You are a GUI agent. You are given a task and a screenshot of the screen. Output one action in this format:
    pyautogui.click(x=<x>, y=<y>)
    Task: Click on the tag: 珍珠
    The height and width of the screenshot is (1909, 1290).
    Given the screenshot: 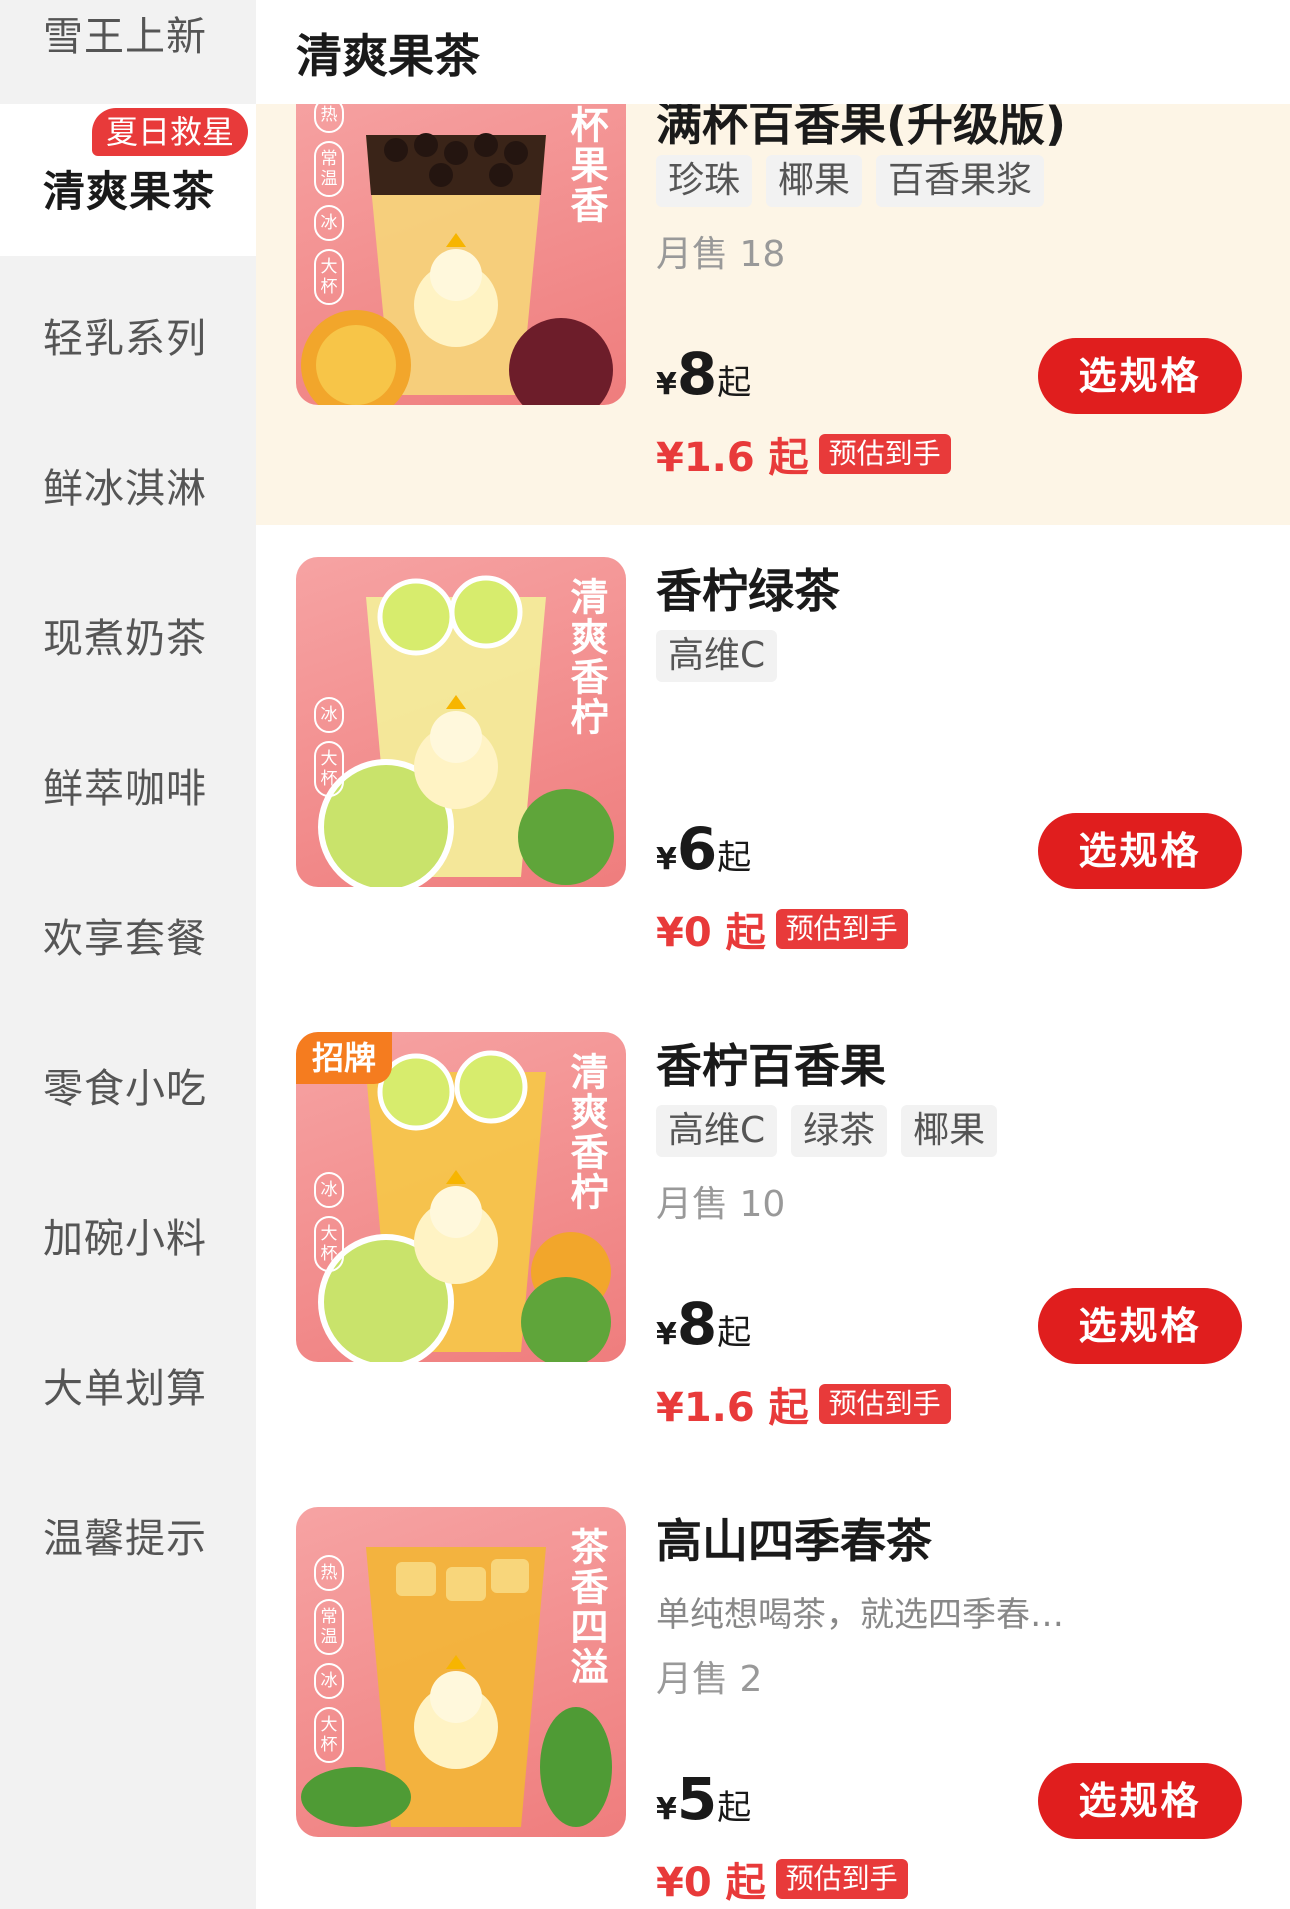 What is the action you would take?
    pyautogui.click(x=704, y=181)
    